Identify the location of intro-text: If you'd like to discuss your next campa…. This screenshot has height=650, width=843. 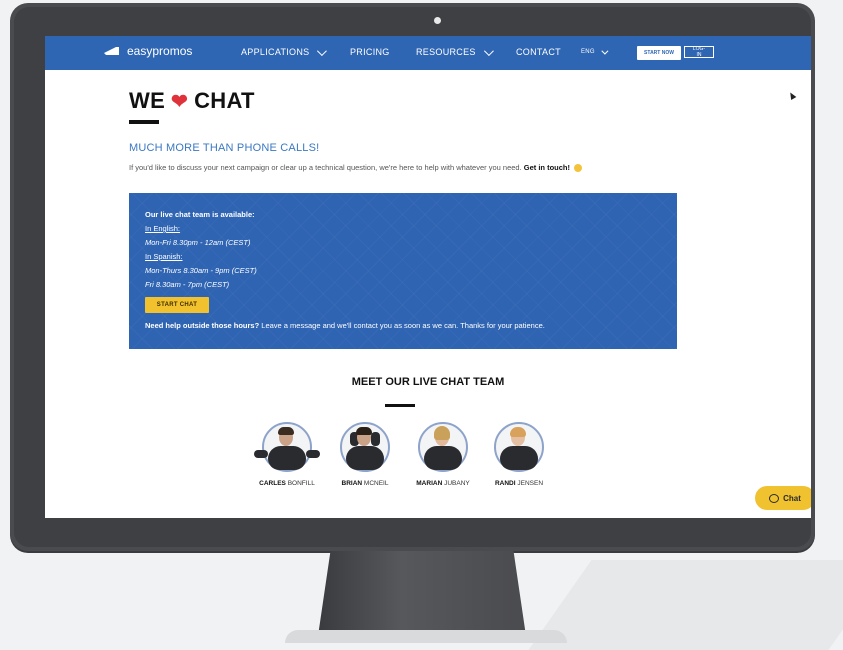
(356, 168).